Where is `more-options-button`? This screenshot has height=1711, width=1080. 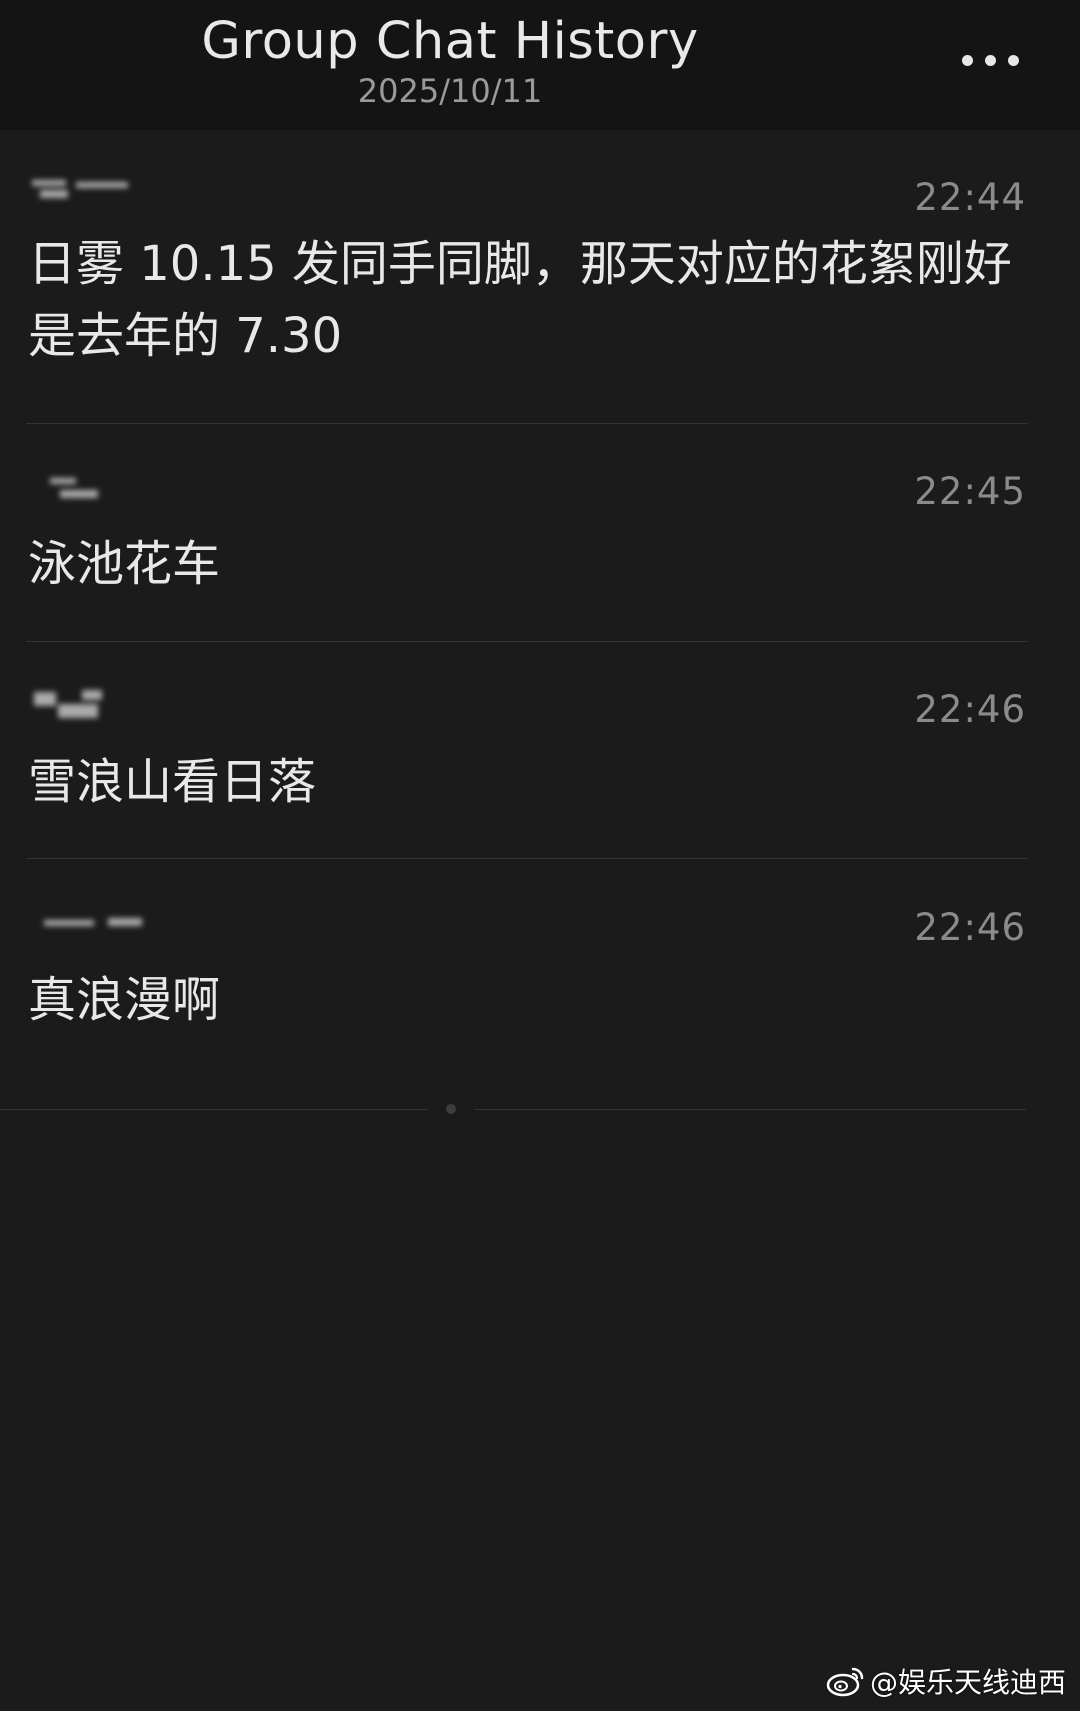
more-options-button is located at coordinates (990, 60).